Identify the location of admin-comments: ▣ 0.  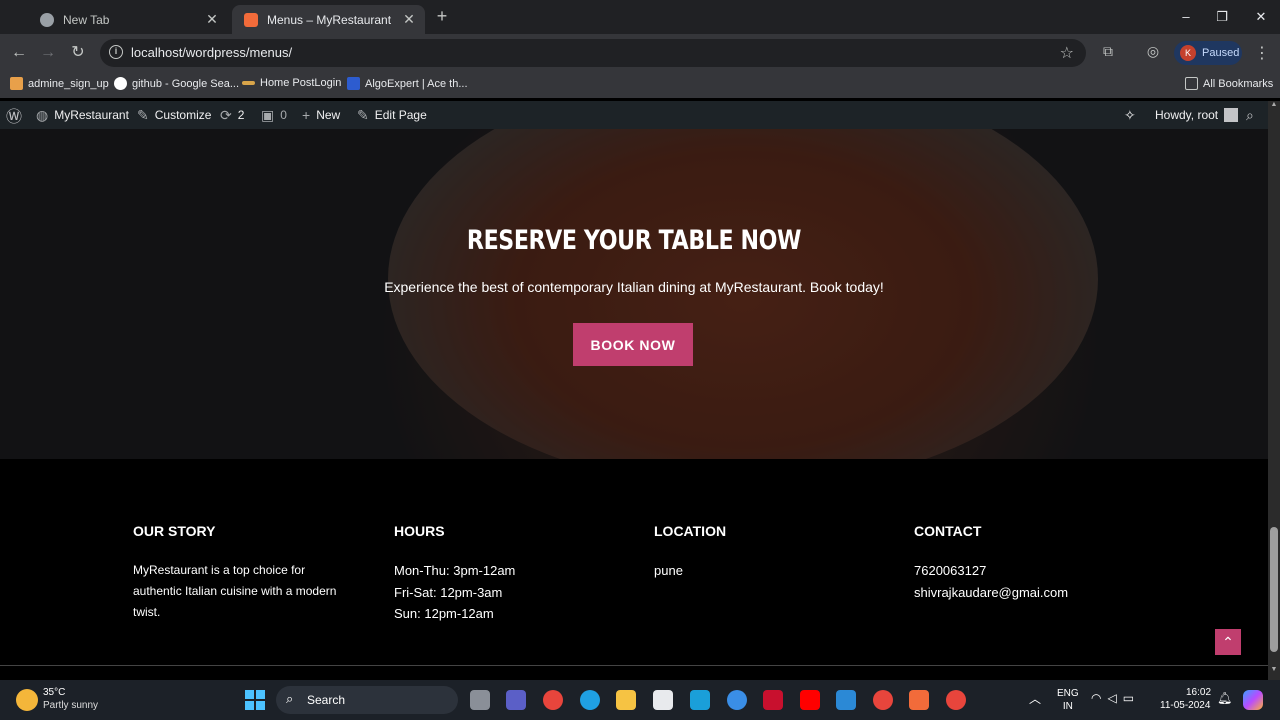
(274, 115).